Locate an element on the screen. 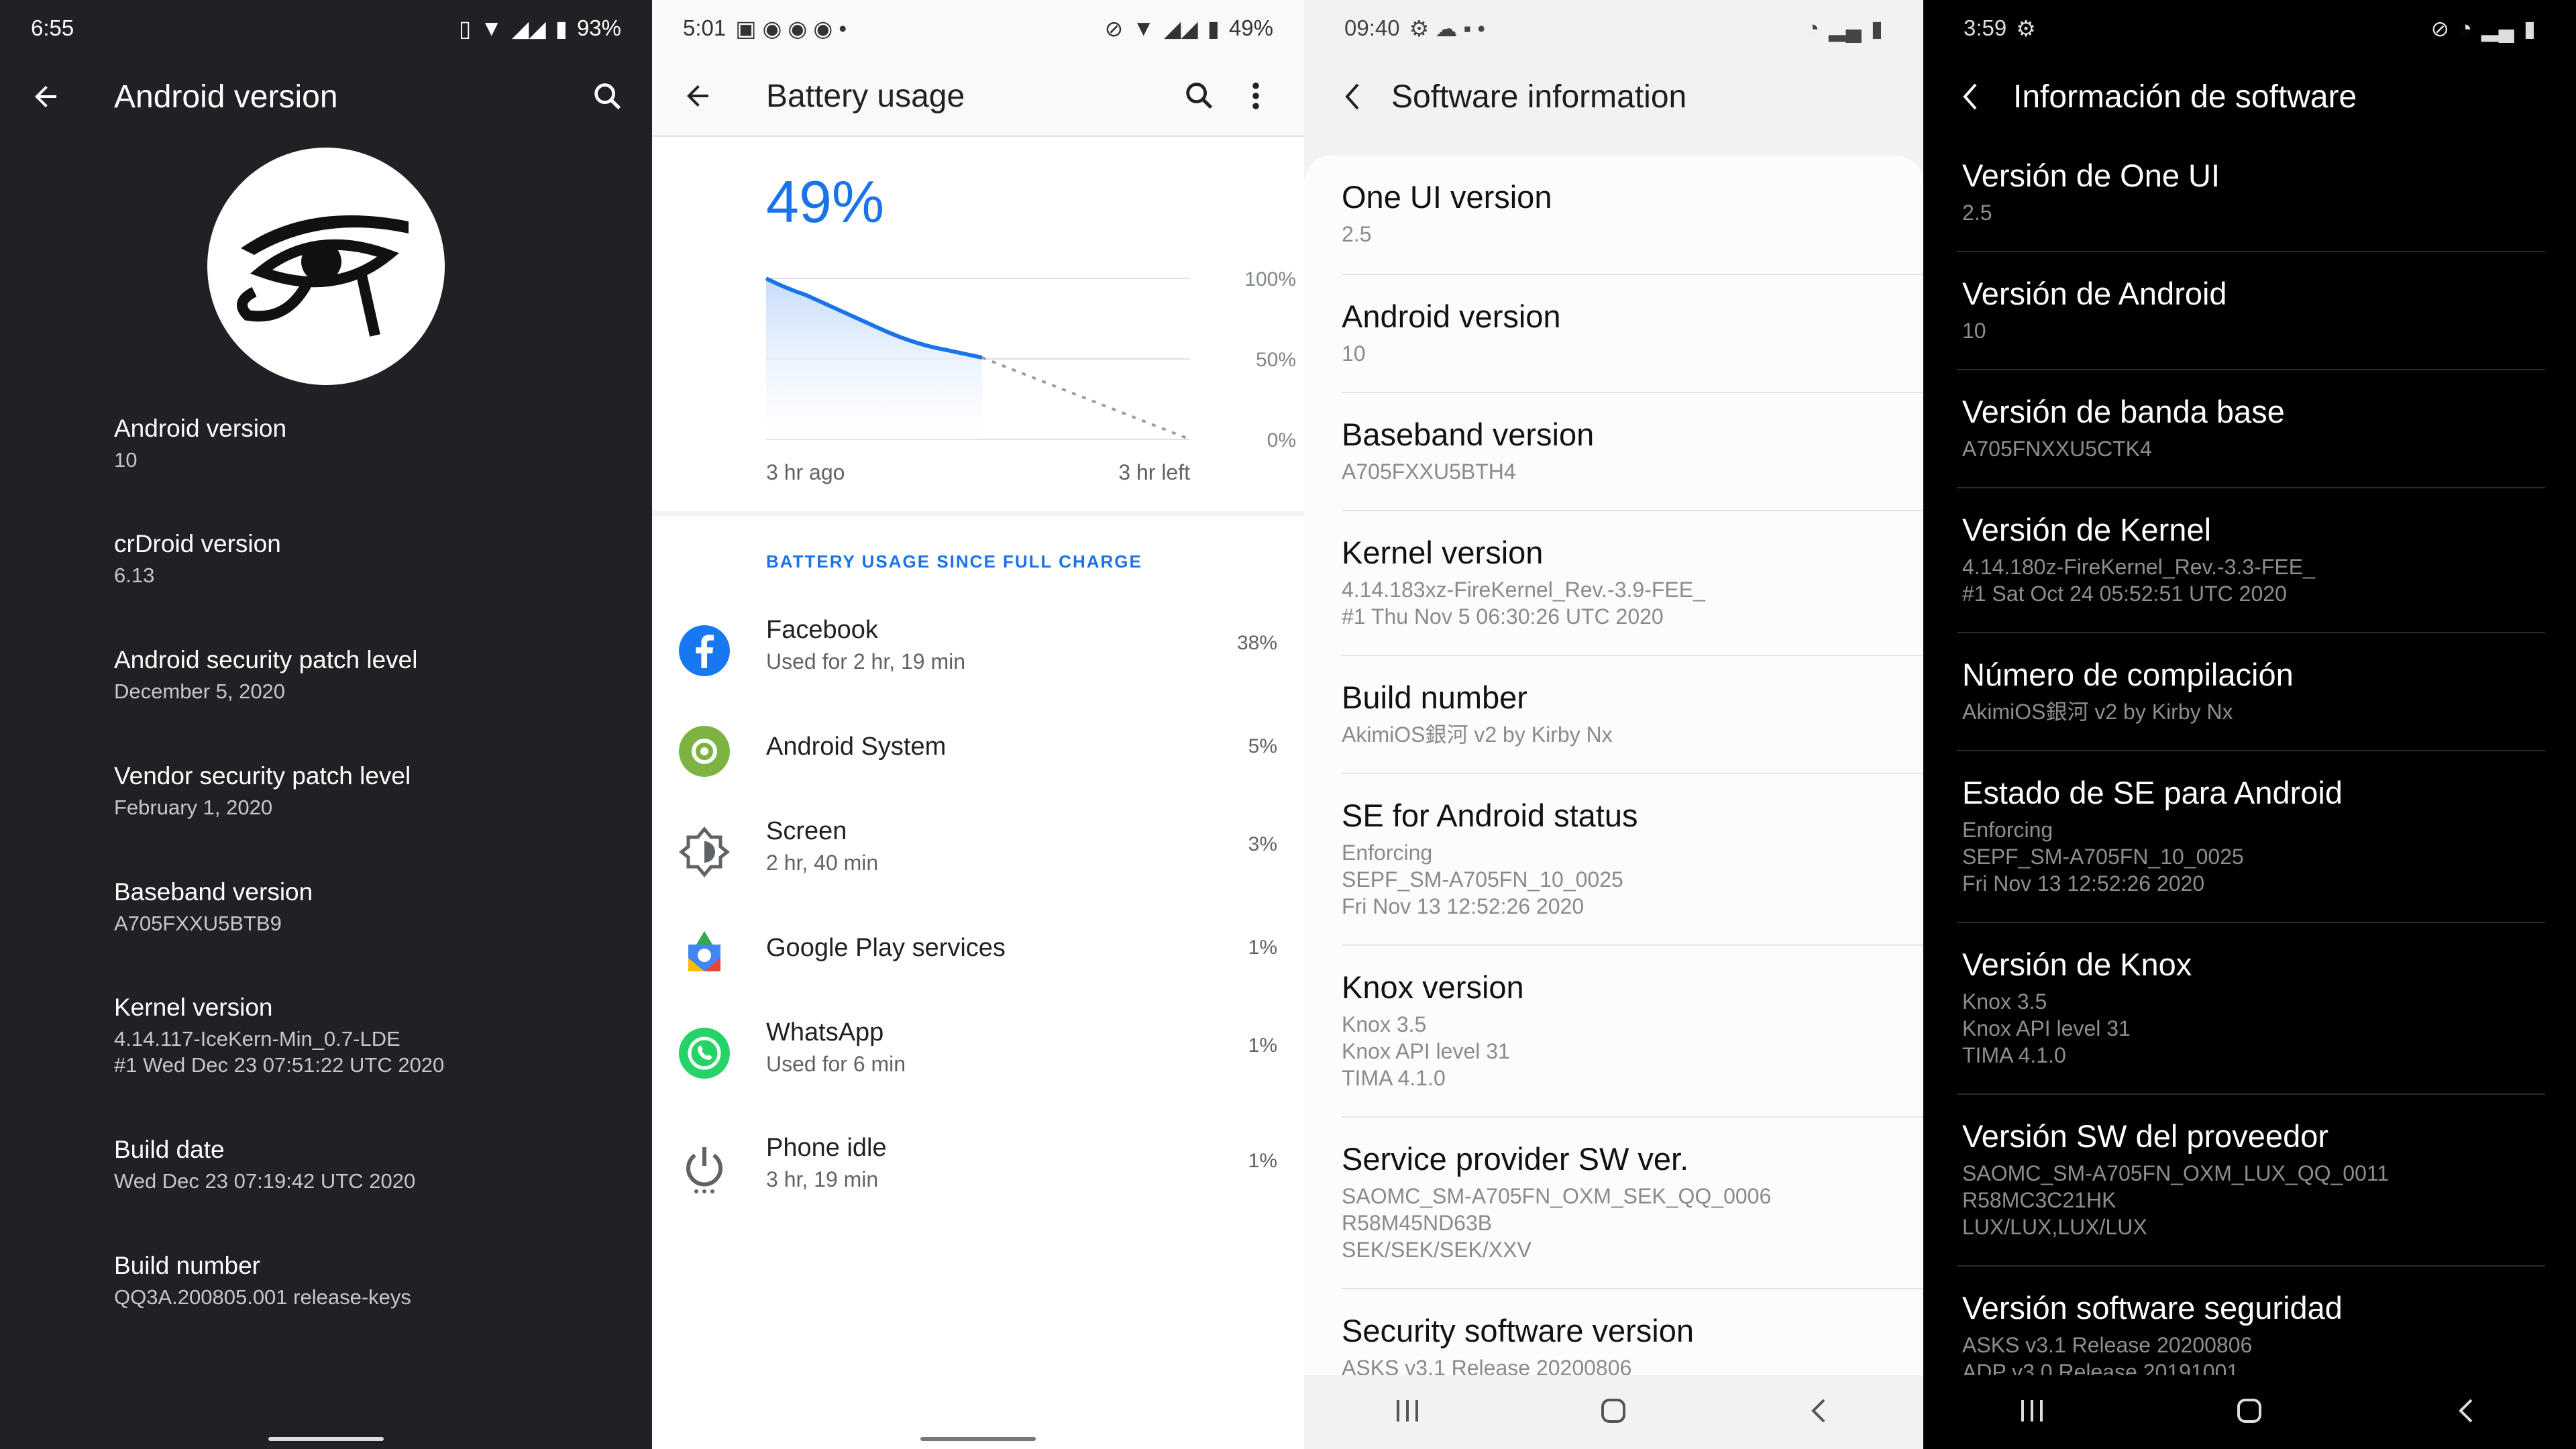 The image size is (2576, 1449). battery-chart: 100% 50% 0% 3 hr ago 3 hr left is located at coordinates (1030, 376).